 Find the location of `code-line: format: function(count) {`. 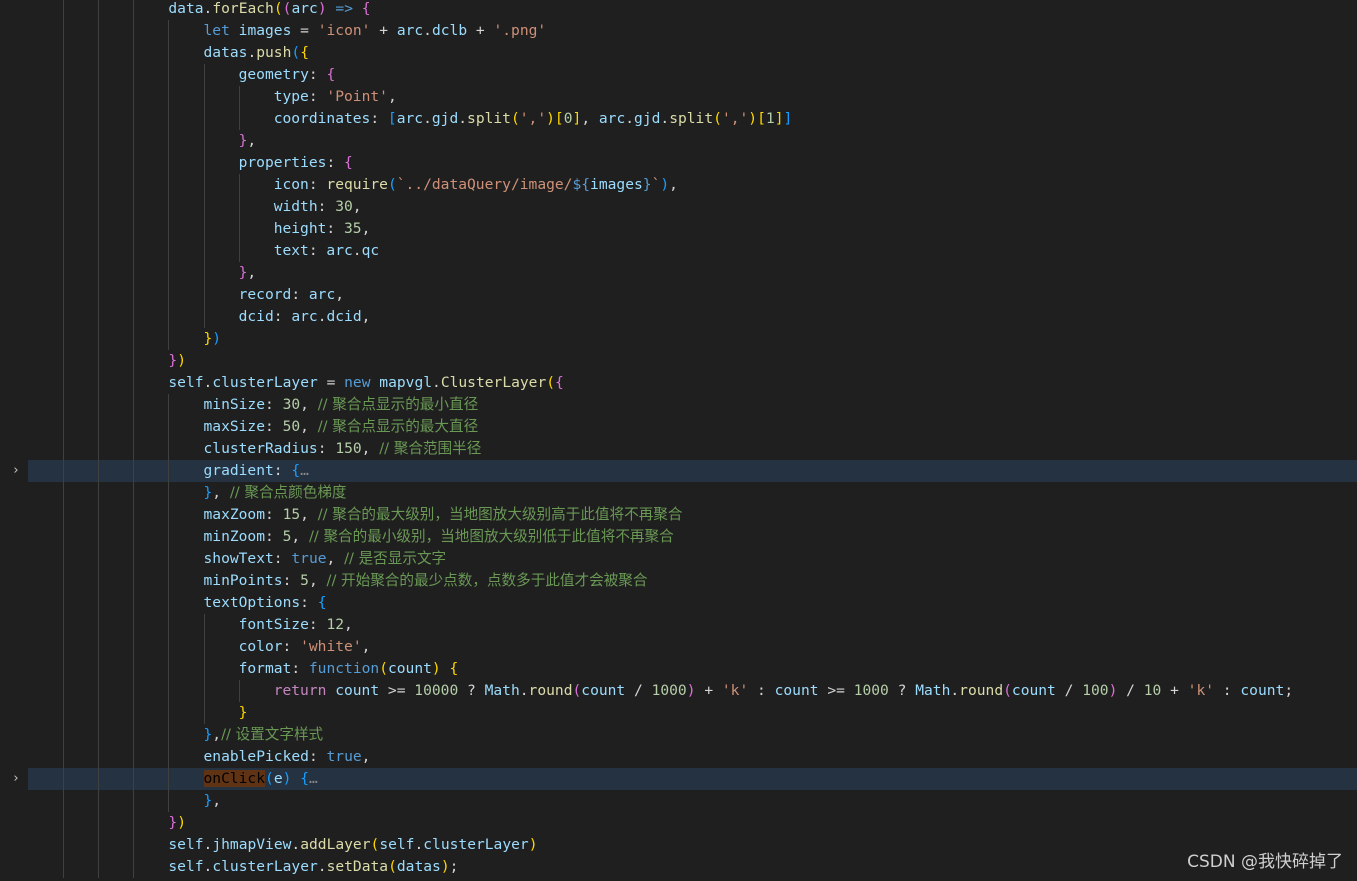

code-line: format: function(count) { is located at coordinates (692, 669).